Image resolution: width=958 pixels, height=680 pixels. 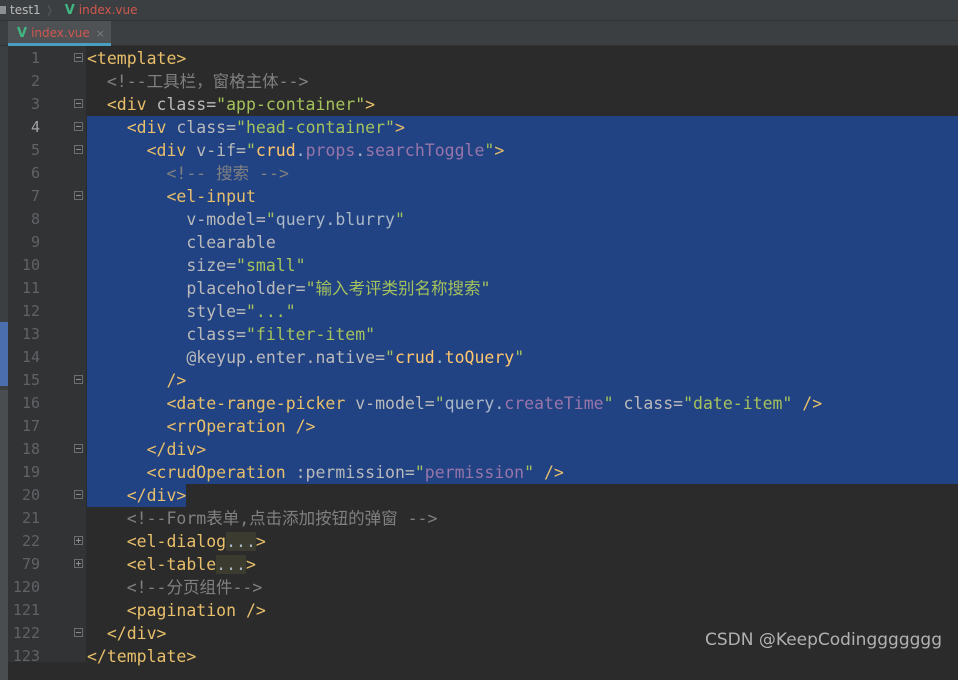 I want to click on code-line: 14 @keyup.enter.native="crud.toQuery", so click(x=479, y=357).